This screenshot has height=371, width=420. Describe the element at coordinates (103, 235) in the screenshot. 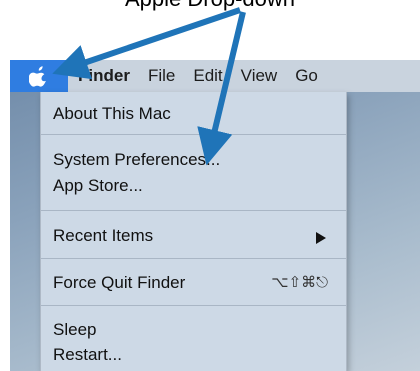

I see `menu-item-label: Recent Items` at that location.